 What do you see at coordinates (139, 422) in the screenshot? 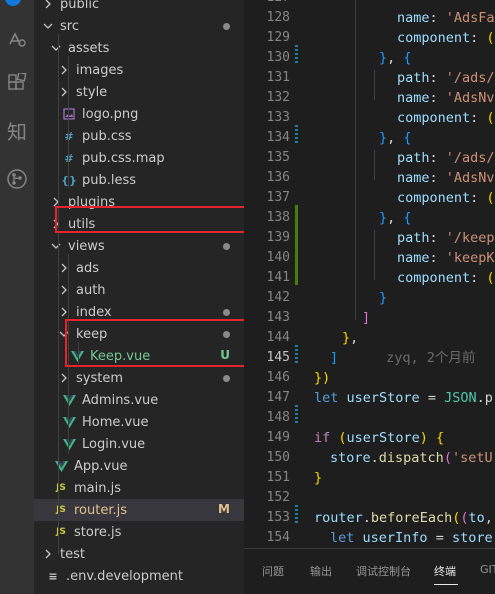
I see `file-row-home-vue: Home.vue` at bounding box center [139, 422].